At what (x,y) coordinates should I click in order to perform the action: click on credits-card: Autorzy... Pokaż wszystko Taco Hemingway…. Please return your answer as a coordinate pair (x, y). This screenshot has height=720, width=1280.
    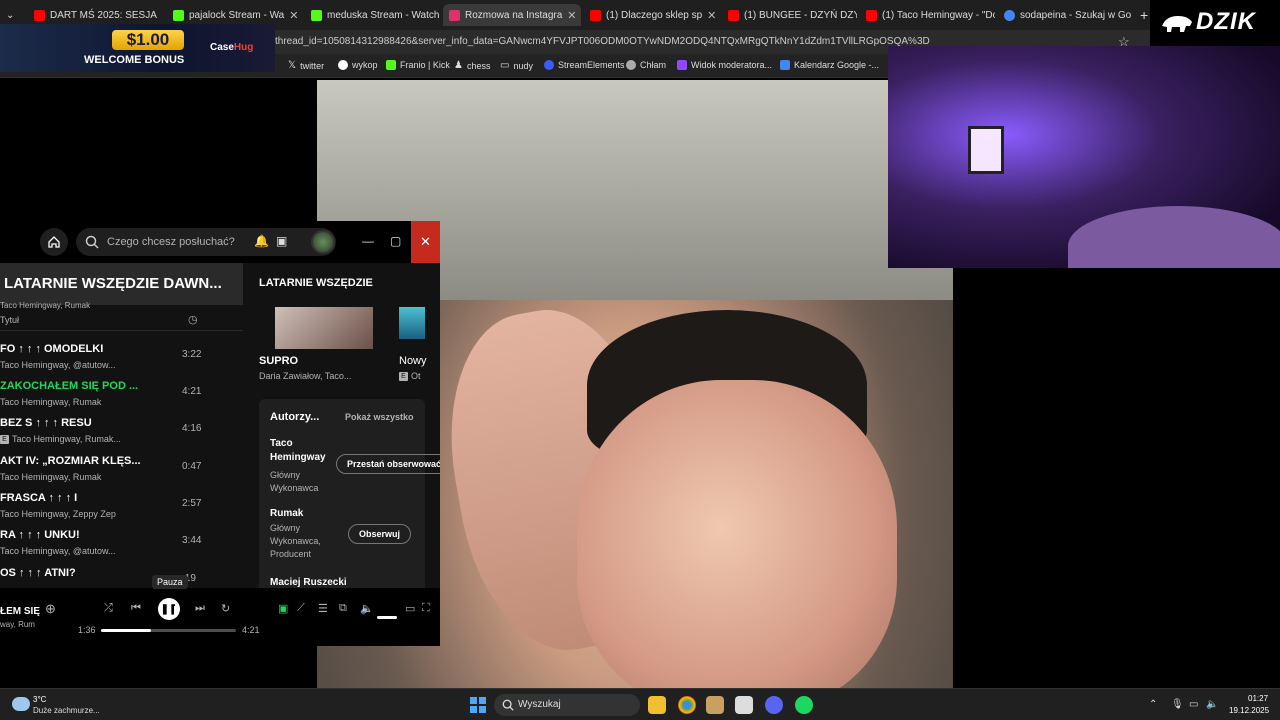
    Looking at the image, I should click on (349, 493).